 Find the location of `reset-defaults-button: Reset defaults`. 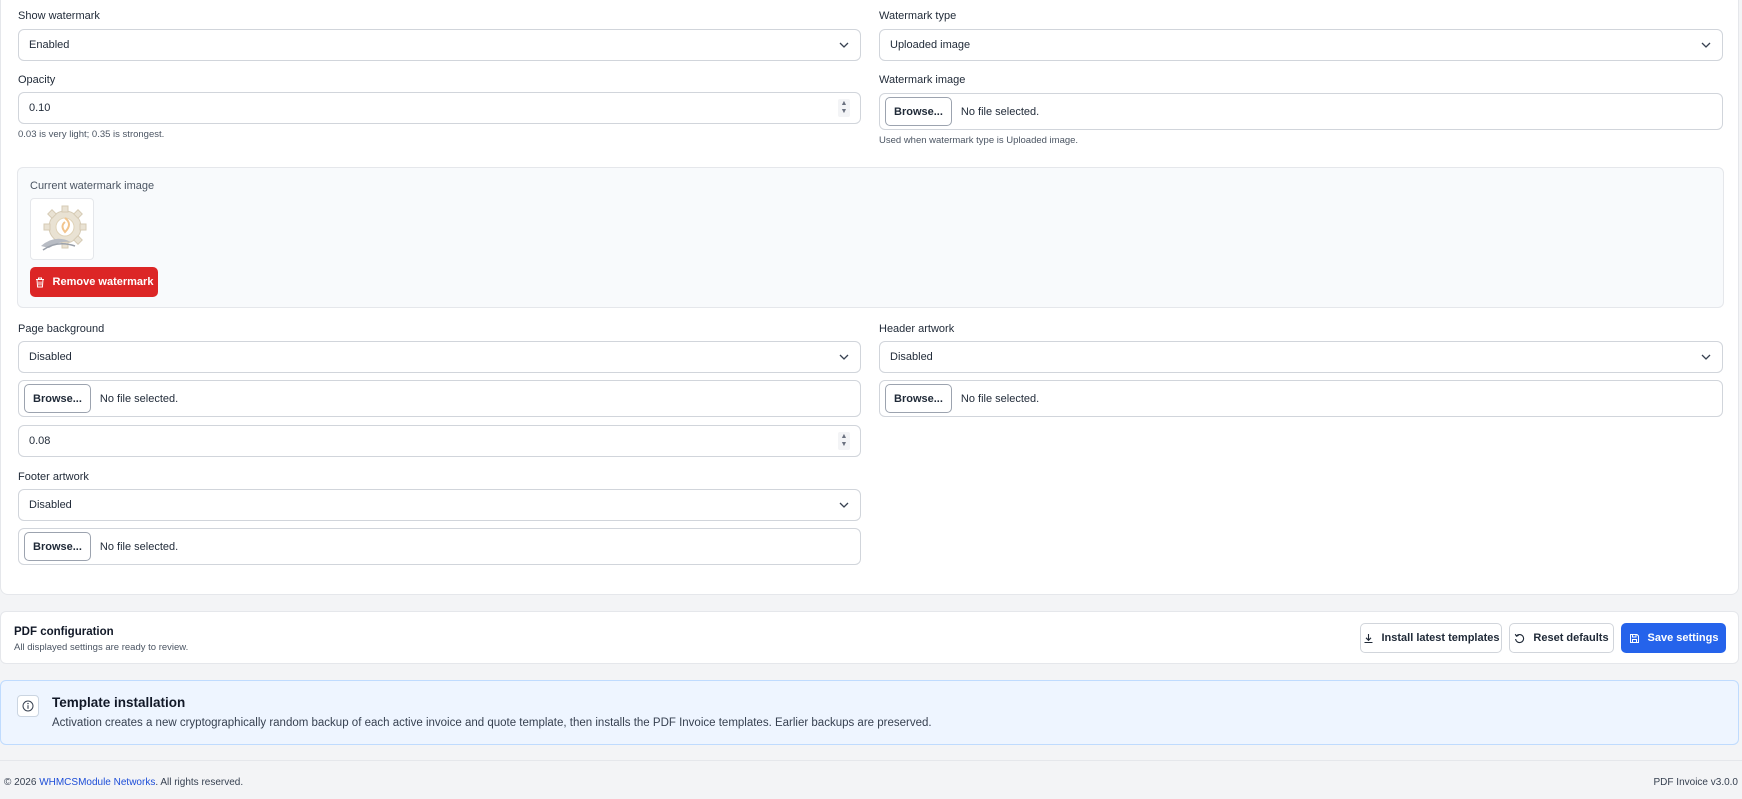

reset-defaults-button: Reset defaults is located at coordinates (1561, 638).